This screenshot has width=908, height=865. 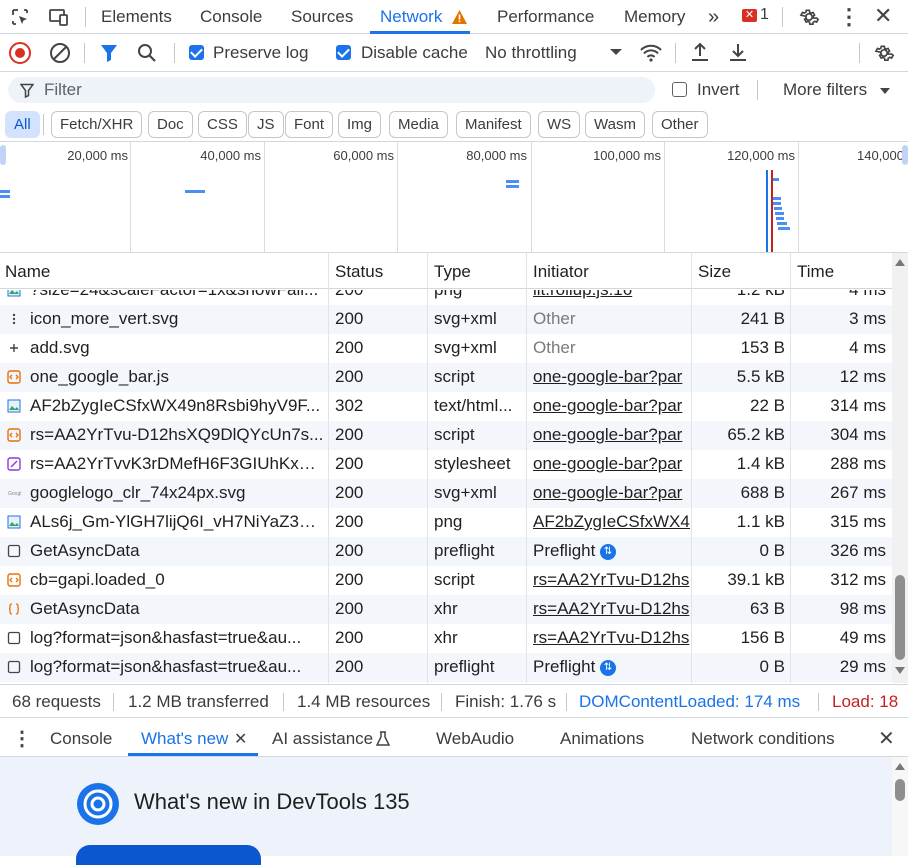 I want to click on close-tab-icon: ✕, so click(x=240, y=739).